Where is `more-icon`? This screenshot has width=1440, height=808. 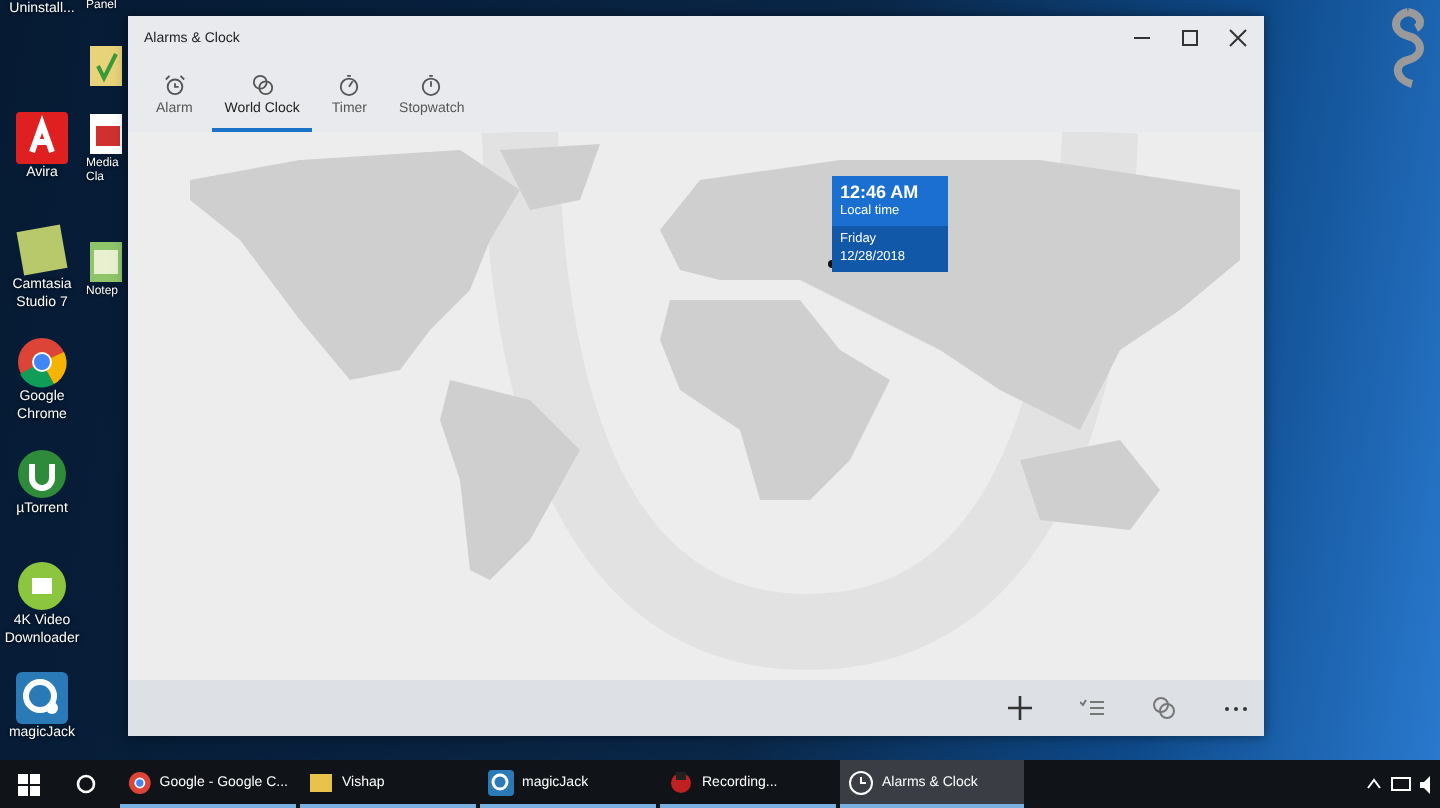
more-icon is located at coordinates (1236, 708).